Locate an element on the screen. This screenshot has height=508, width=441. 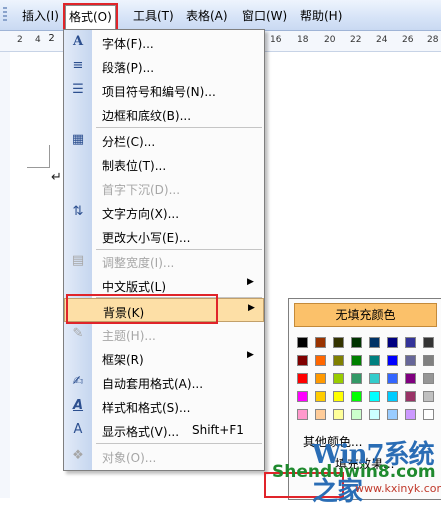
ruler-number: 22 is located at coordinates (356, 40).